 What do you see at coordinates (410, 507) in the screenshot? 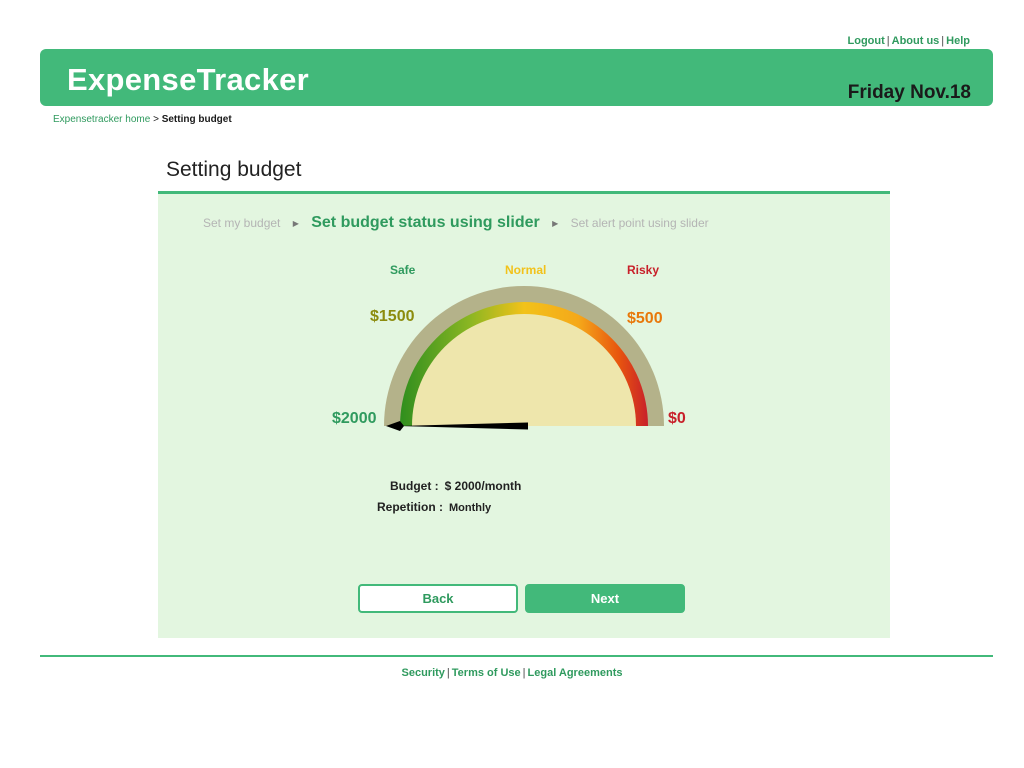
I see `repetition-label: Repetition :` at bounding box center [410, 507].